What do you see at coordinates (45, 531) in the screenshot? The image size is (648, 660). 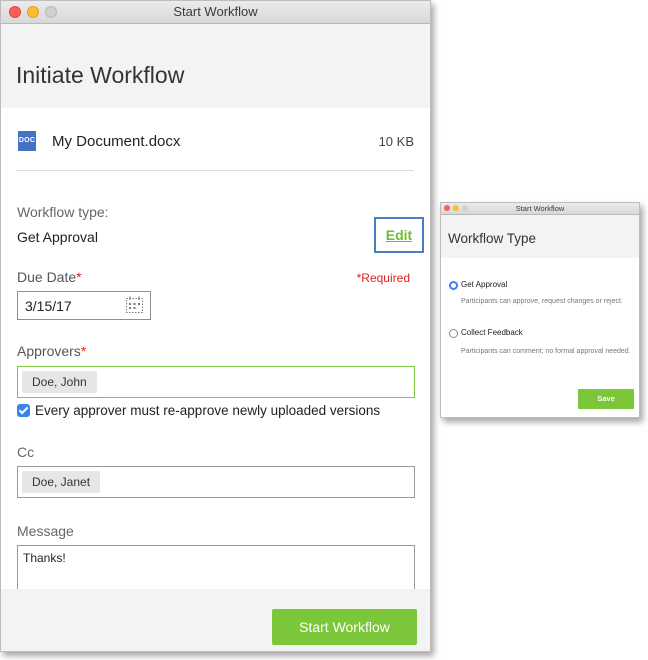 I see `message-label: Message` at bounding box center [45, 531].